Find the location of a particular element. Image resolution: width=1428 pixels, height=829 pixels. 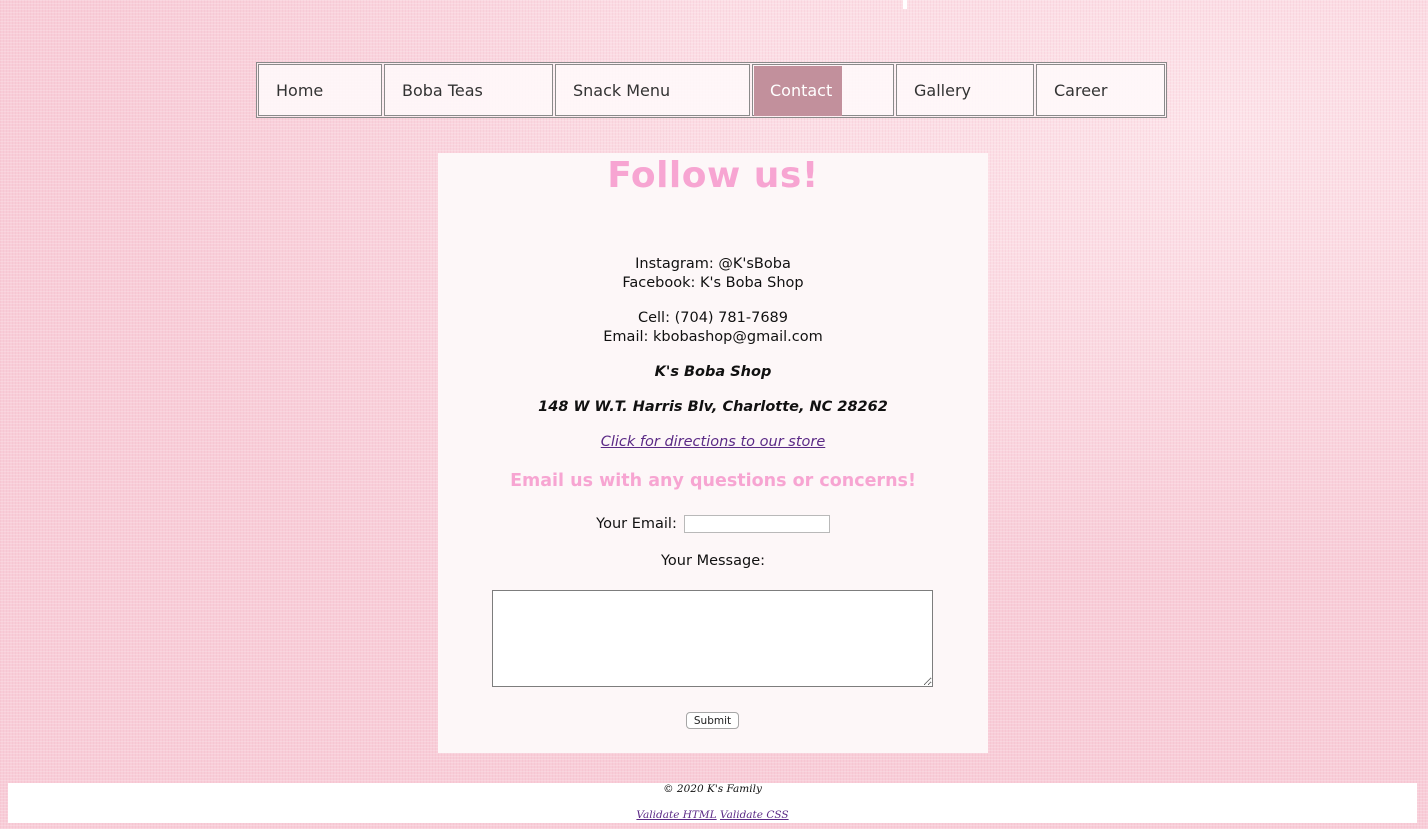

shop-name: K's Boba Shop is located at coordinates (713, 372).